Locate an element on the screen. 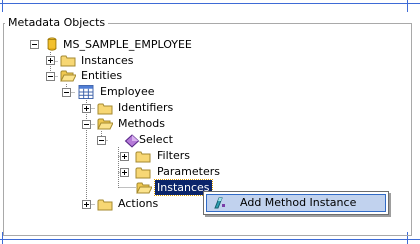 The image size is (420, 244). context-menu: Add Method Instance is located at coordinates (296, 203).